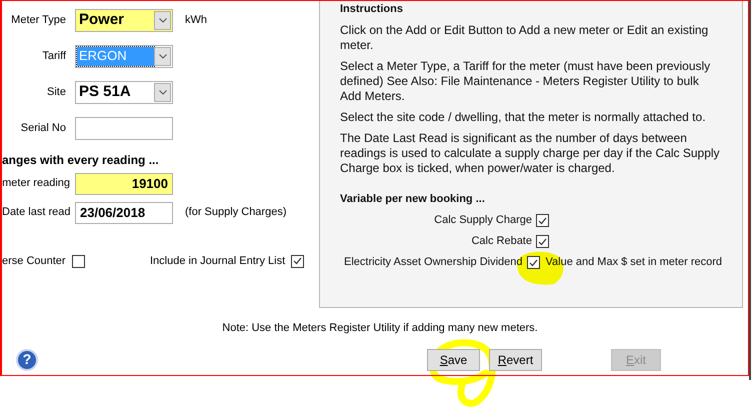 This screenshot has height=408, width=754. I want to click on instruction-text: Select the site code / dwelling, that the meter is normally attached to., so click(523, 117).